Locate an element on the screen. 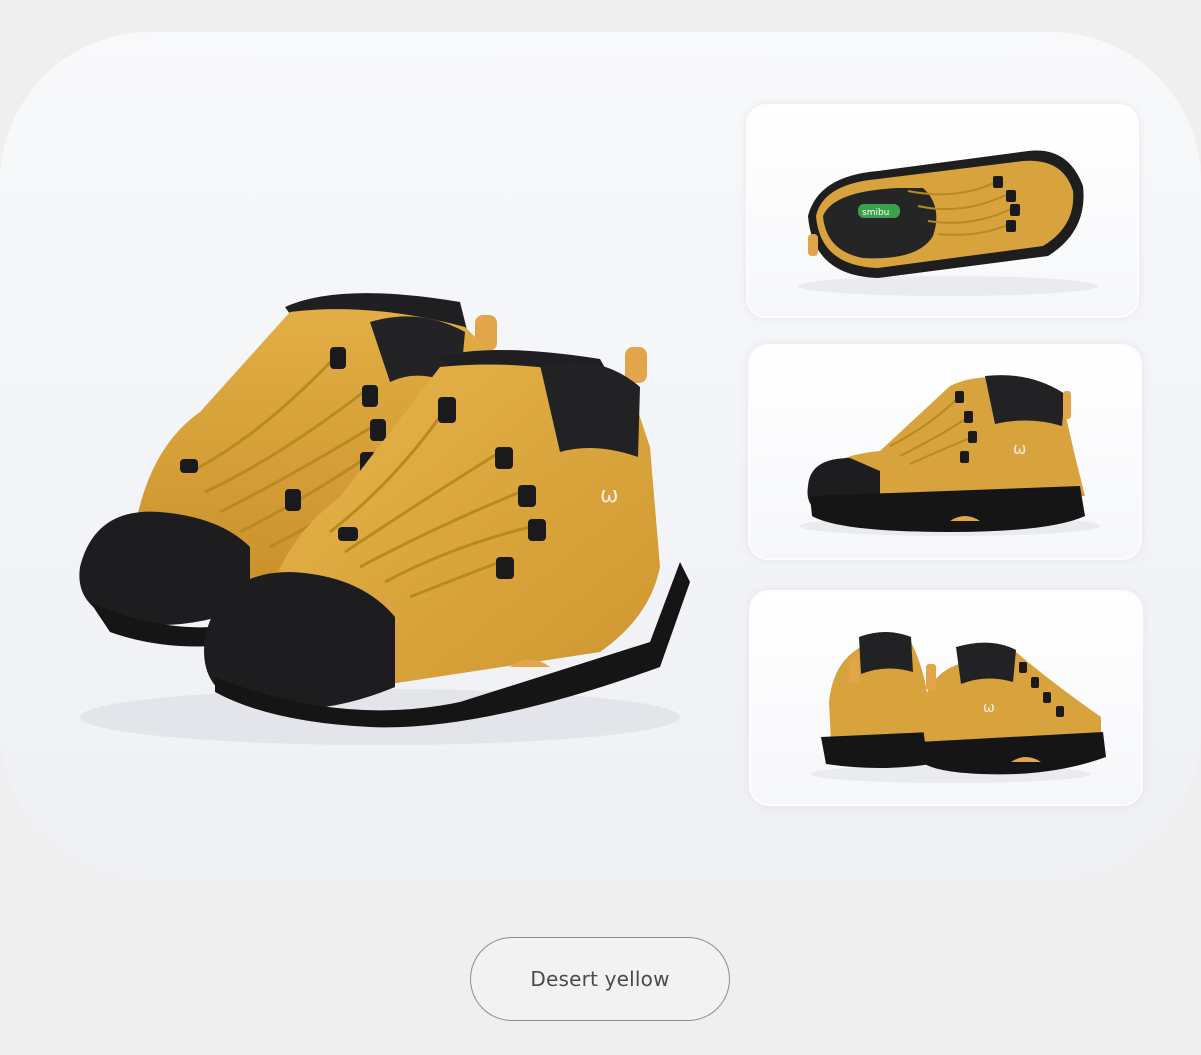  thumbnail-side-view: ω is located at coordinates (945, 452).